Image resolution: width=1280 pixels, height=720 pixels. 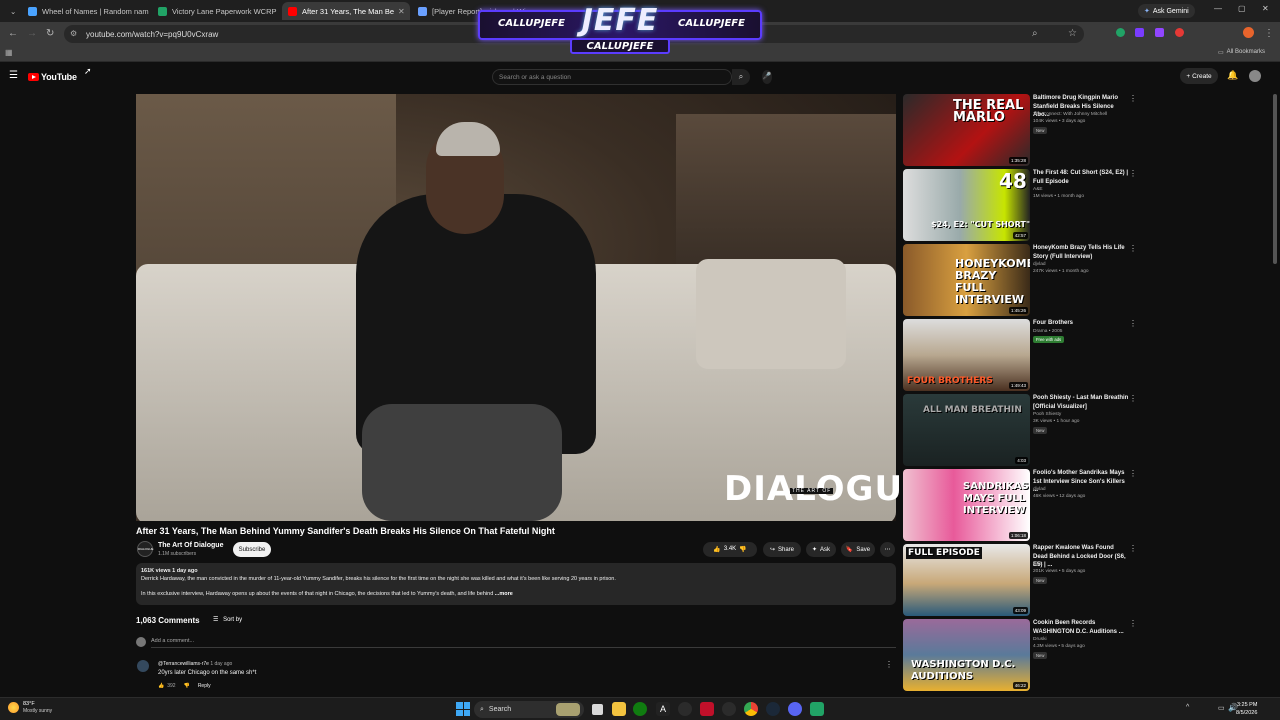 I want to click on youtube-logo: YouTube, so click(x=52, y=77).